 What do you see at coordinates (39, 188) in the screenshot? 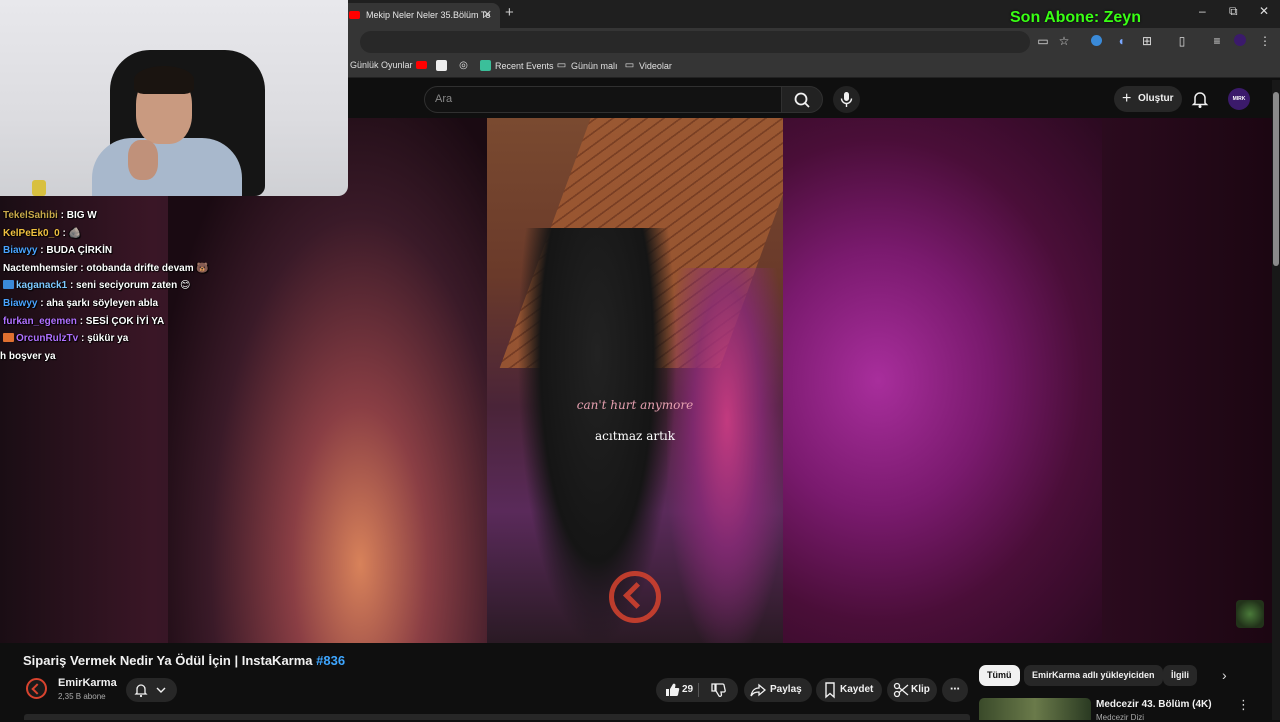
I see `desk-item` at bounding box center [39, 188].